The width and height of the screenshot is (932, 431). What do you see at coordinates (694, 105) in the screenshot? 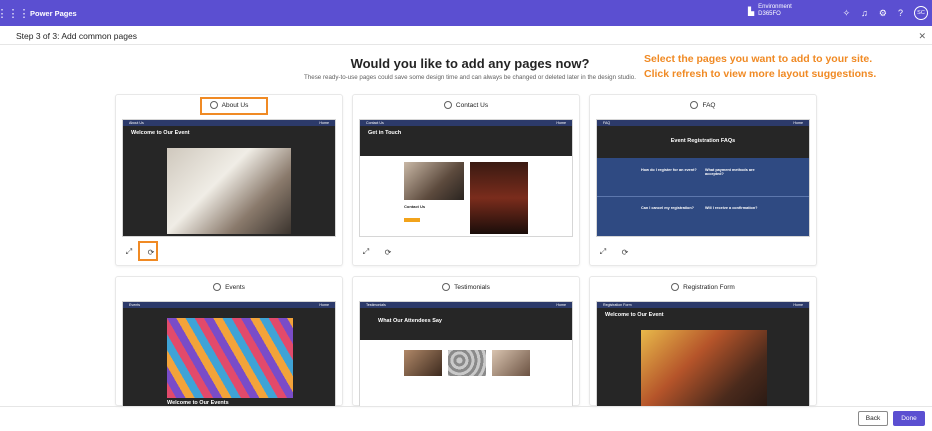
I see `radio-faq` at bounding box center [694, 105].